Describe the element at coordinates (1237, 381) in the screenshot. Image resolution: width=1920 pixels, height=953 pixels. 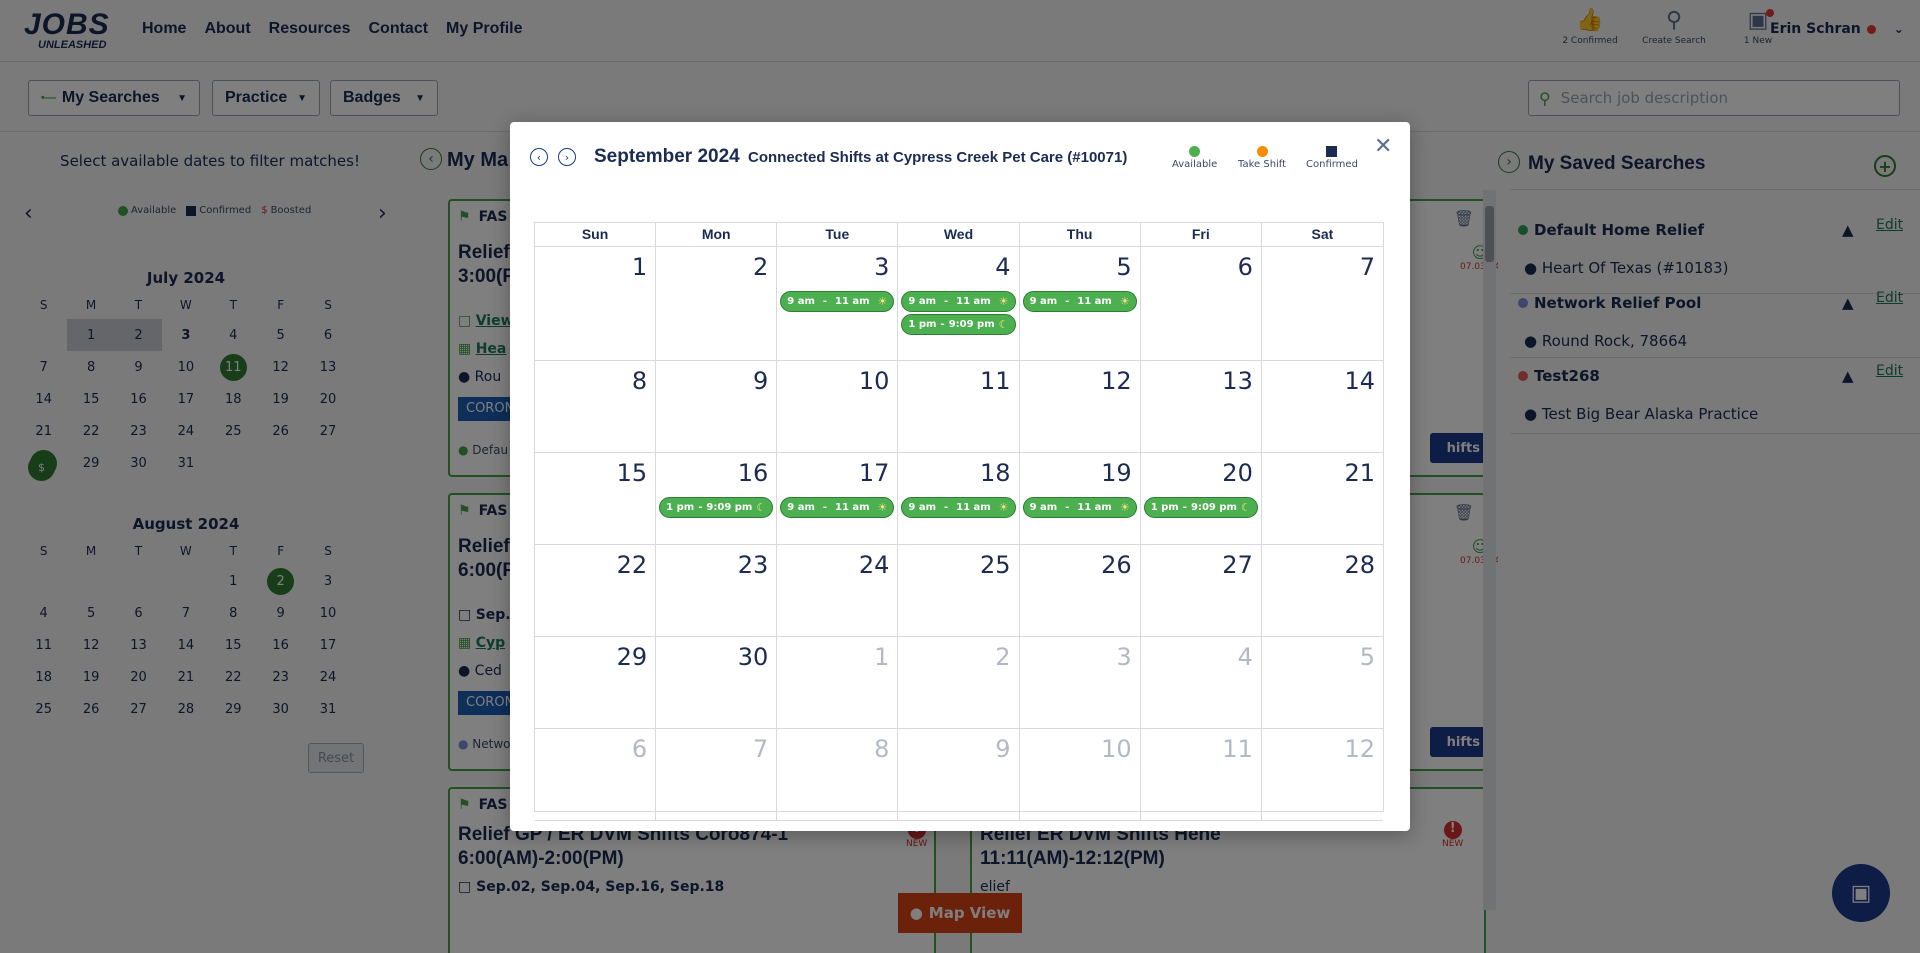
I see `day-number: 13` at that location.